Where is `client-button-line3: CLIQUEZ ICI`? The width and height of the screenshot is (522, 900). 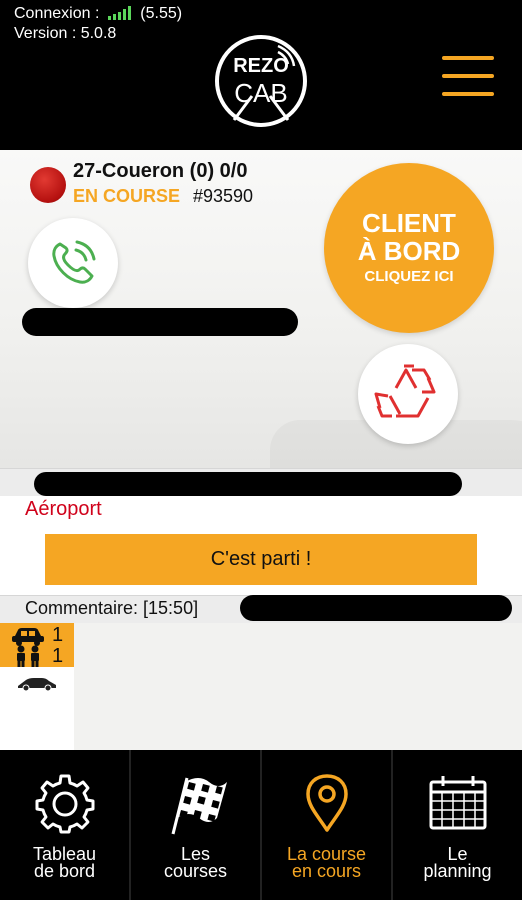
client-button-line3: CLIQUEZ ICI is located at coordinates (409, 276).